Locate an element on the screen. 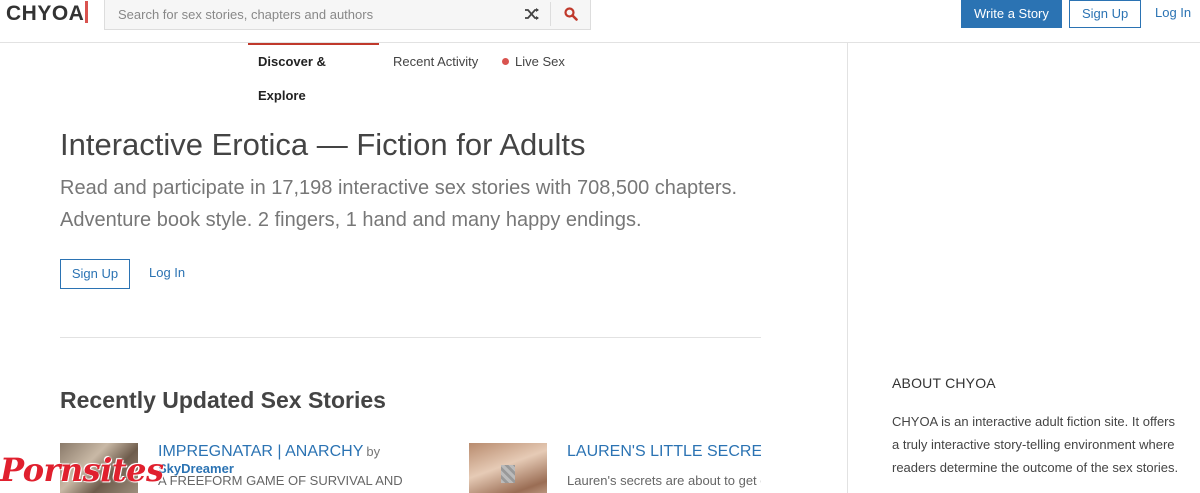  logo-text: CHYOA is located at coordinates (45, 13).